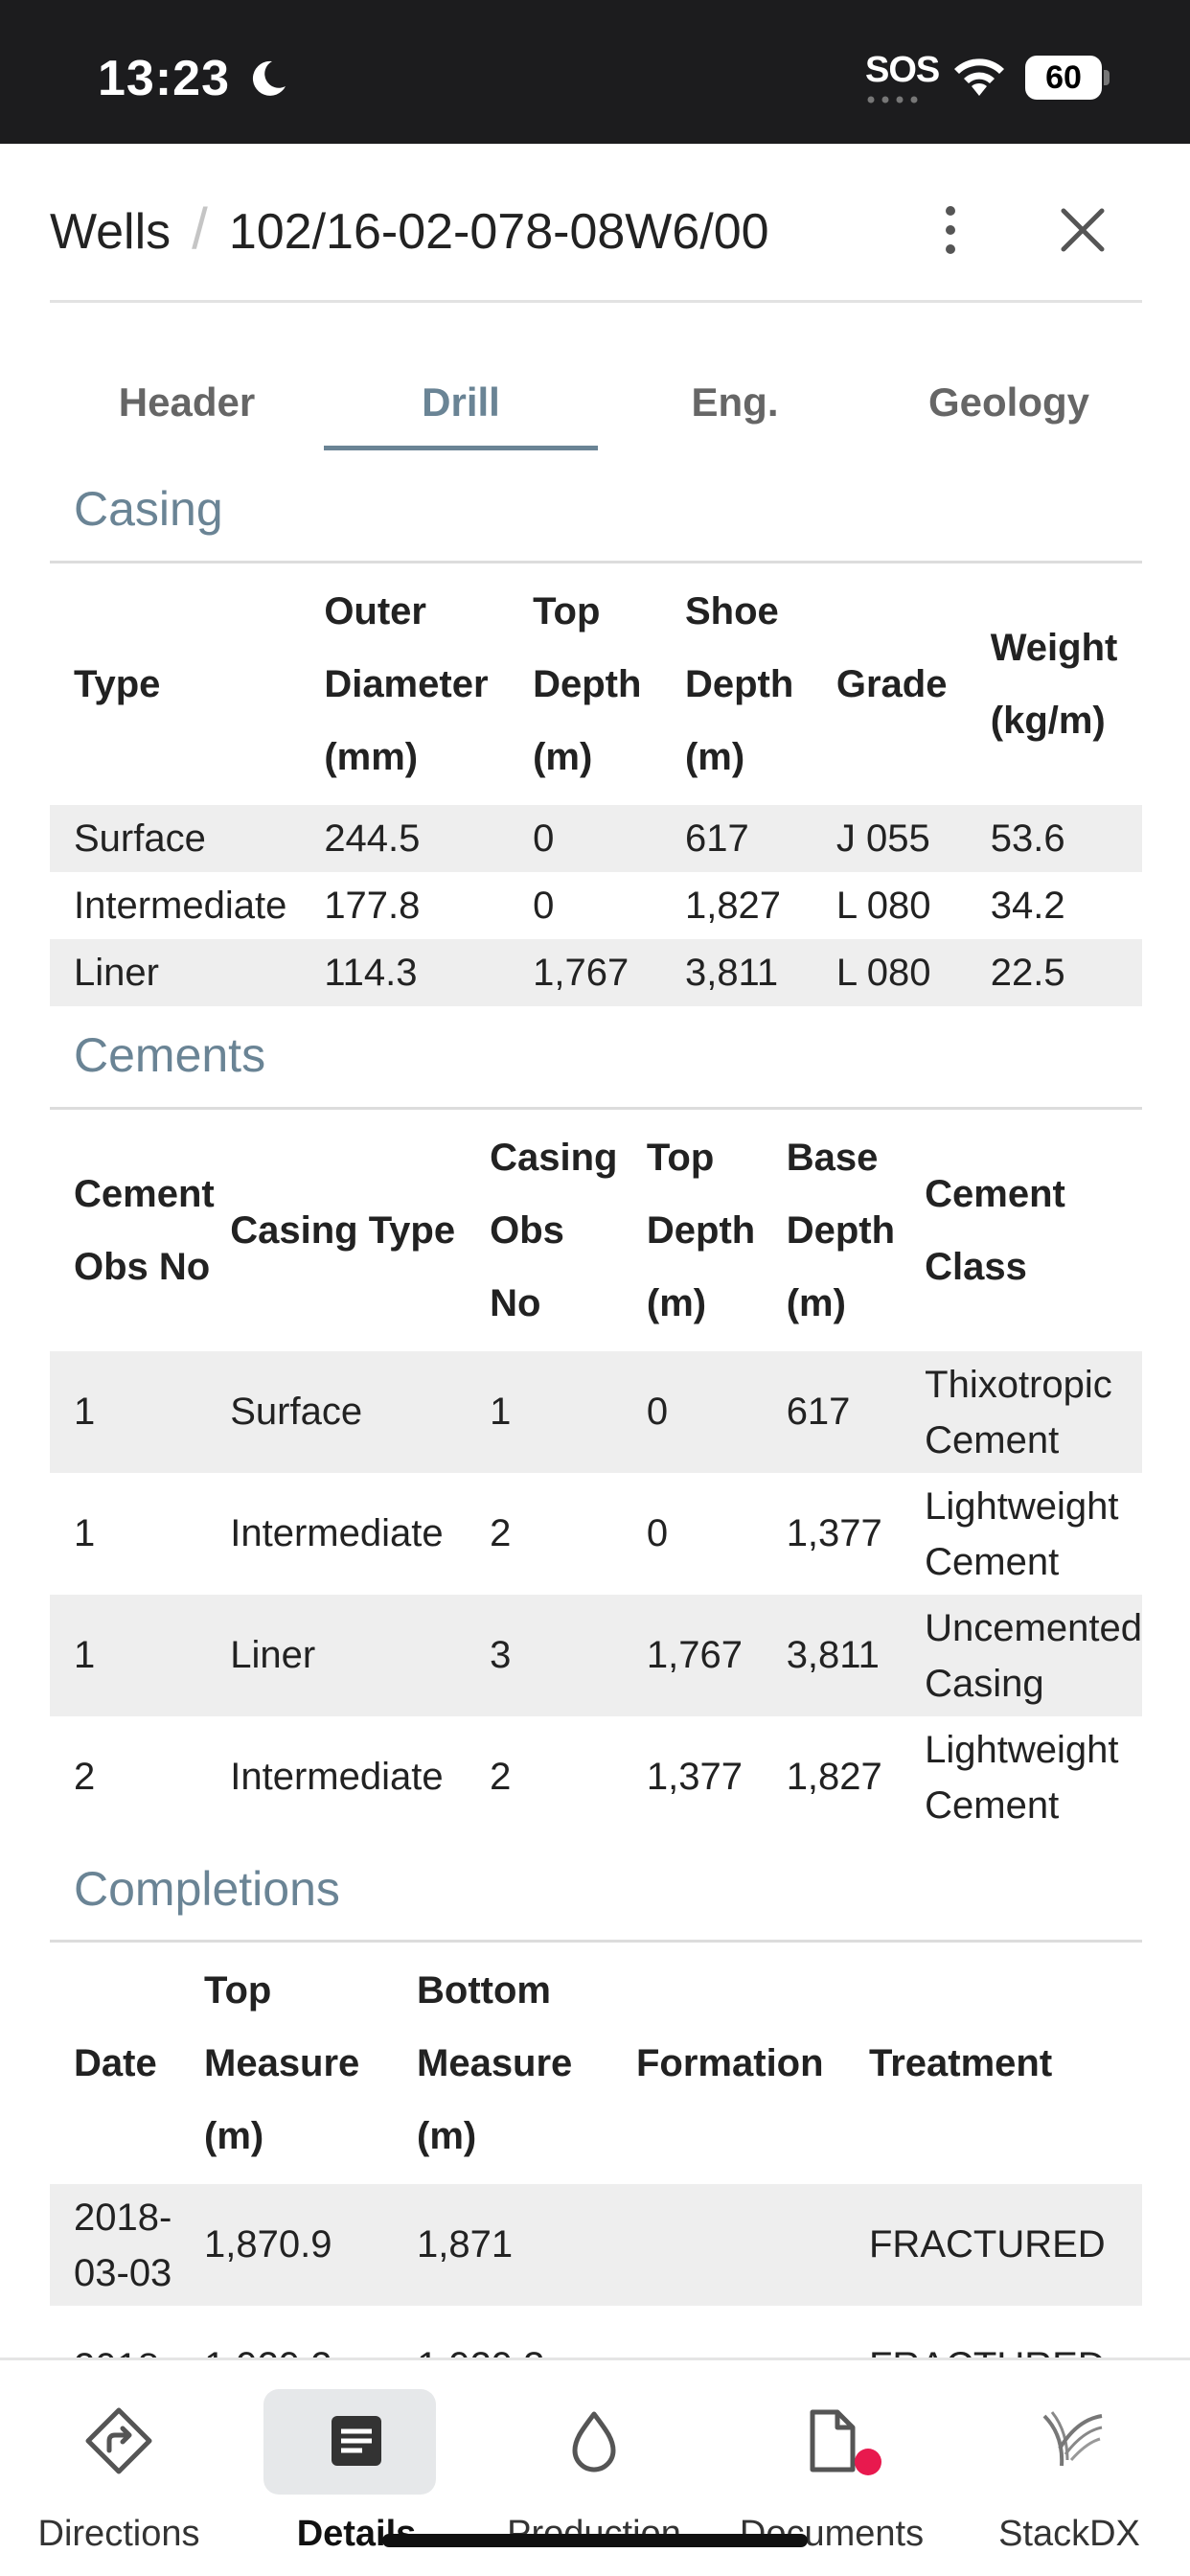 The image size is (1190, 2576). I want to click on table-row: 2018- 1,929.2 1,929.3 FRACTURED, so click(596, 2332).